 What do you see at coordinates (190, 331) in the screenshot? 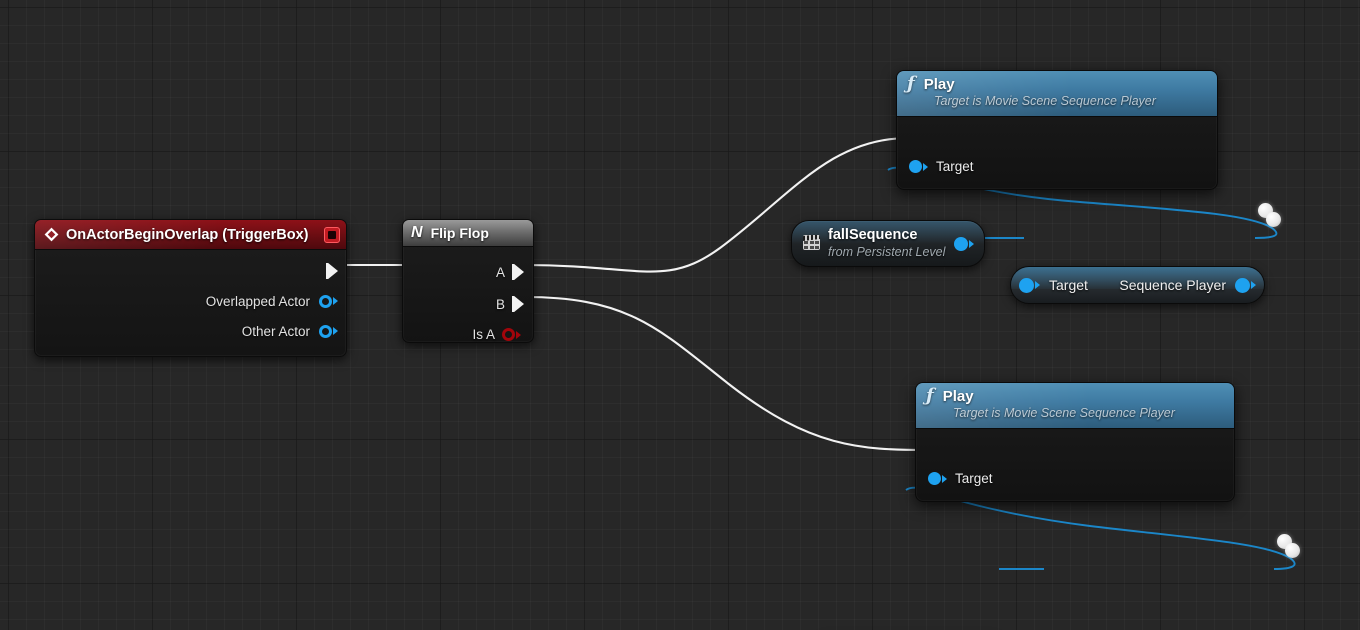
I see `event-output-other-actor: Other Actor` at bounding box center [190, 331].